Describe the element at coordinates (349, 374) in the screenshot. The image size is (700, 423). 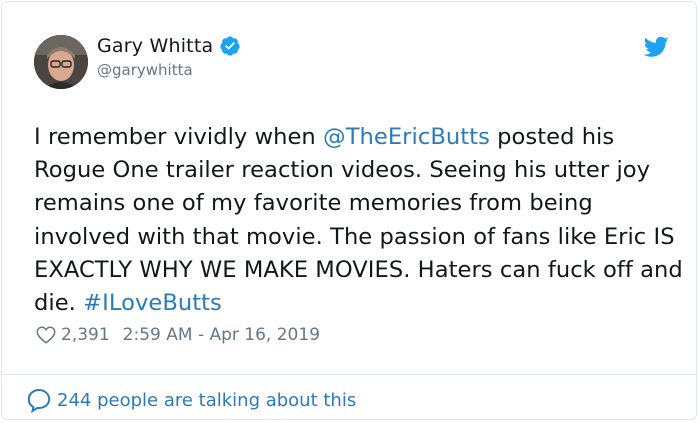
I see `divider` at that location.